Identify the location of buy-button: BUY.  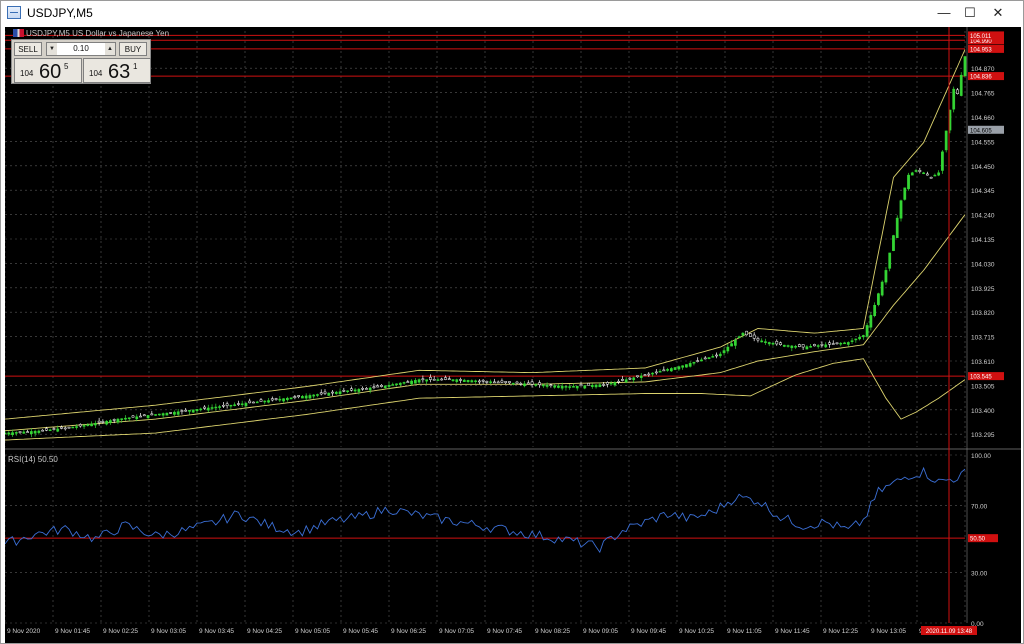
(133, 49).